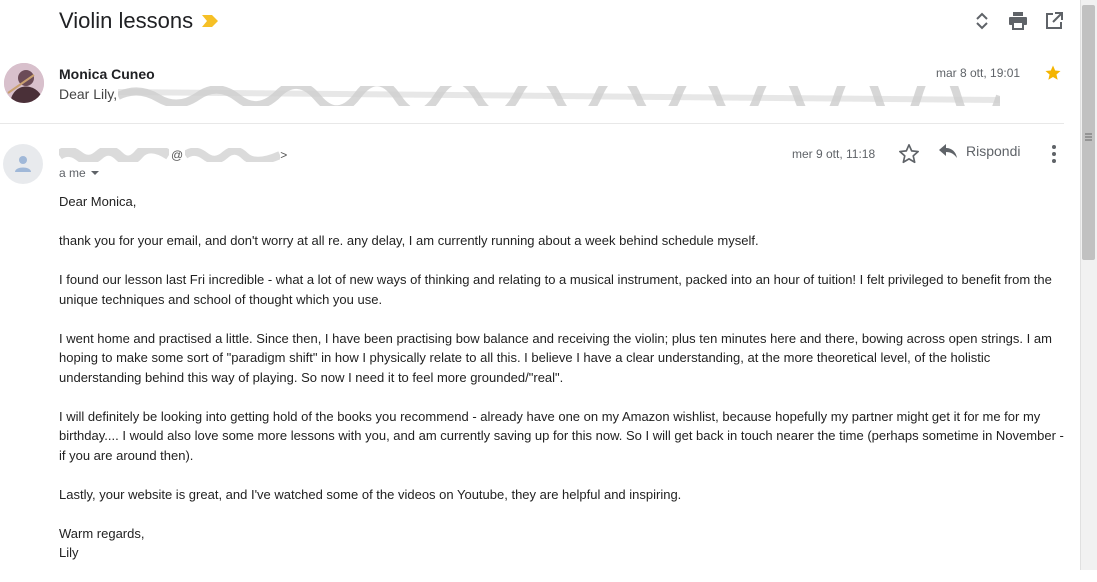 The width and height of the screenshot is (1097, 582). I want to click on sender-name: Monica Cuneo, so click(107, 74).